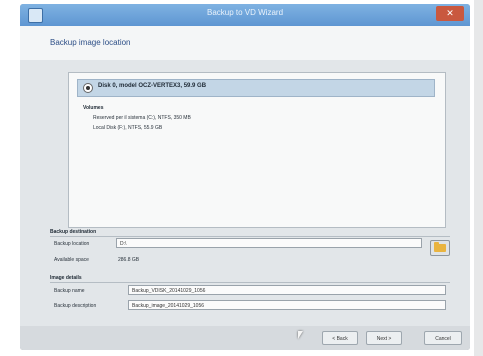  What do you see at coordinates (245, 12) in the screenshot?
I see `window-title: Backup to VD Wizard` at bounding box center [245, 12].